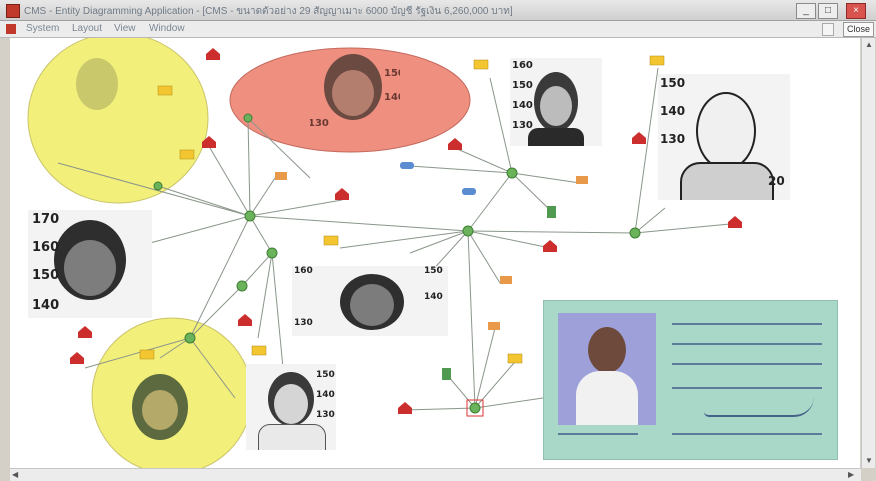  I want to click on app-icon, so click(13, 11).